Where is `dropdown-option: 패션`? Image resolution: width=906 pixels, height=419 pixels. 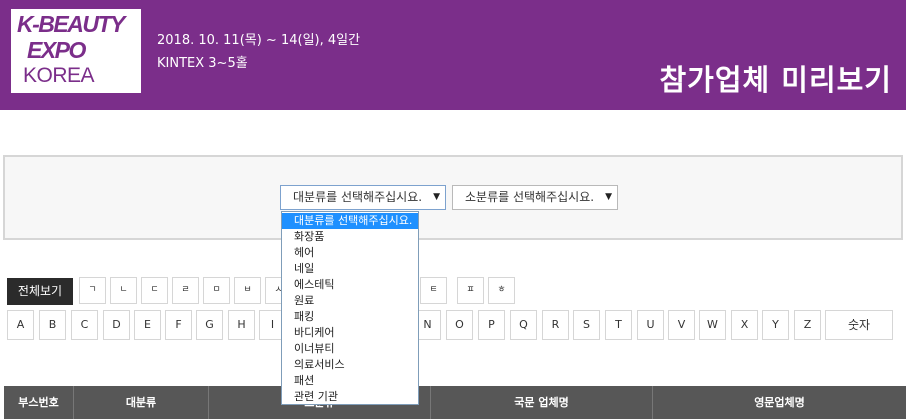 dropdown-option: 패션 is located at coordinates (350, 381).